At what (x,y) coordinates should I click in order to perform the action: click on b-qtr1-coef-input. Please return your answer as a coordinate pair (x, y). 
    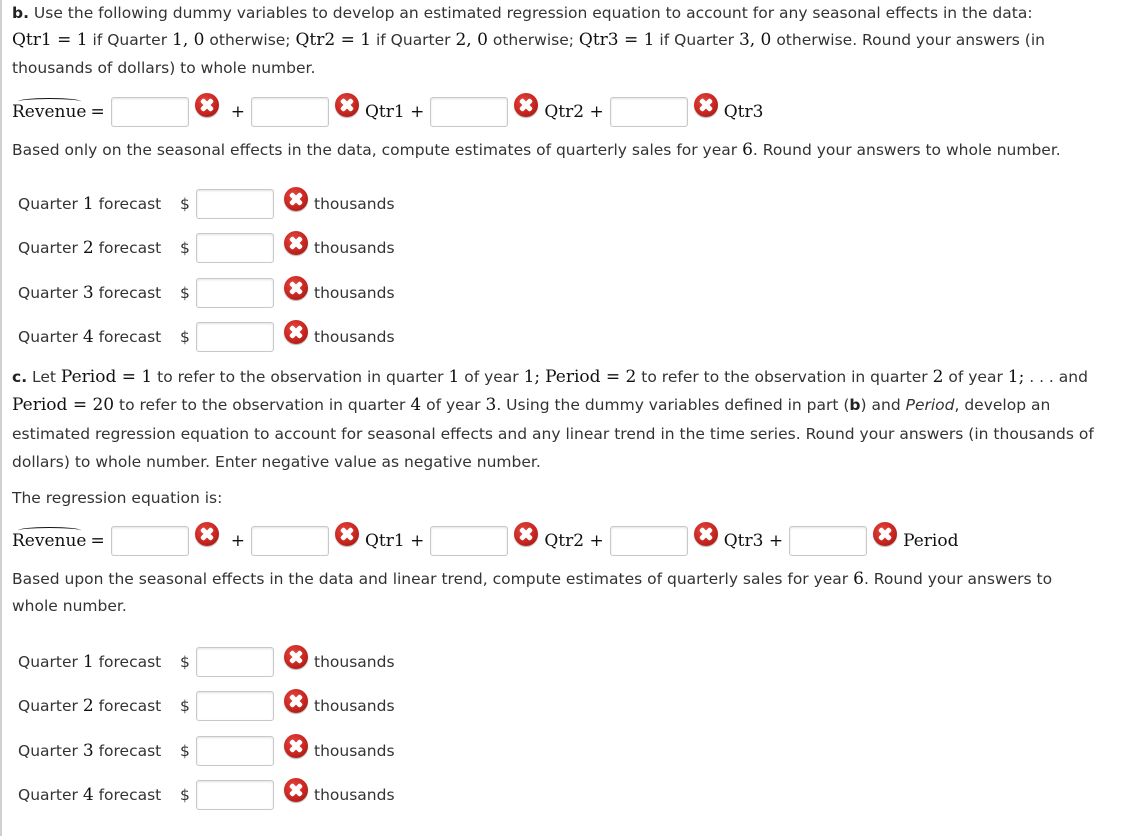
    Looking at the image, I should click on (289, 112).